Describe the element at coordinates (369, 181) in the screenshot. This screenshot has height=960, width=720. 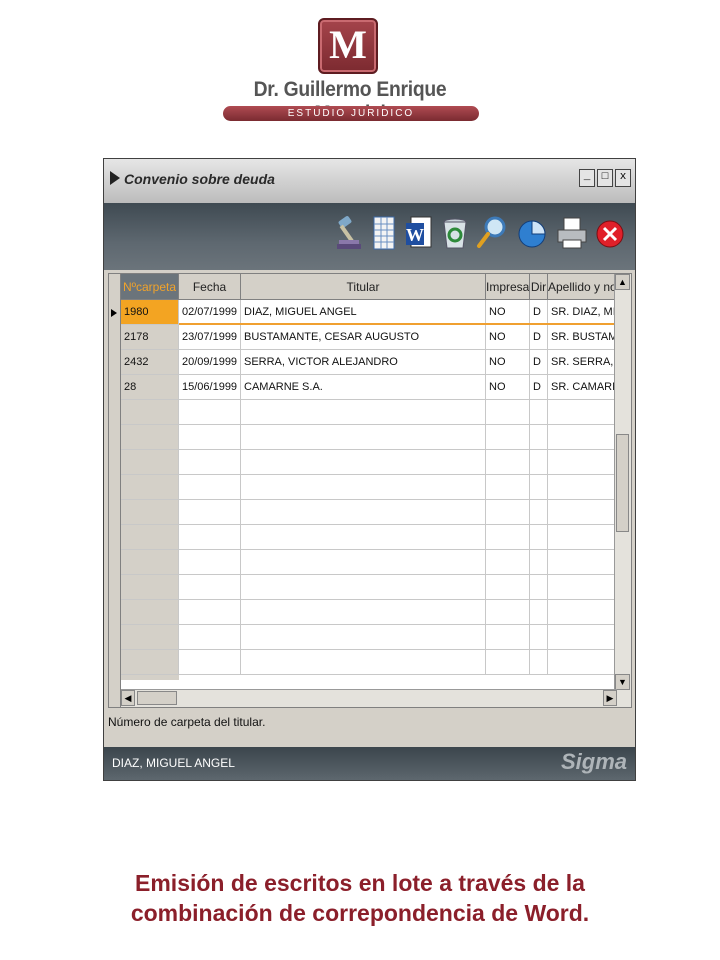
I see `title-bar: Convenio sobre deuda _ □ x` at that location.